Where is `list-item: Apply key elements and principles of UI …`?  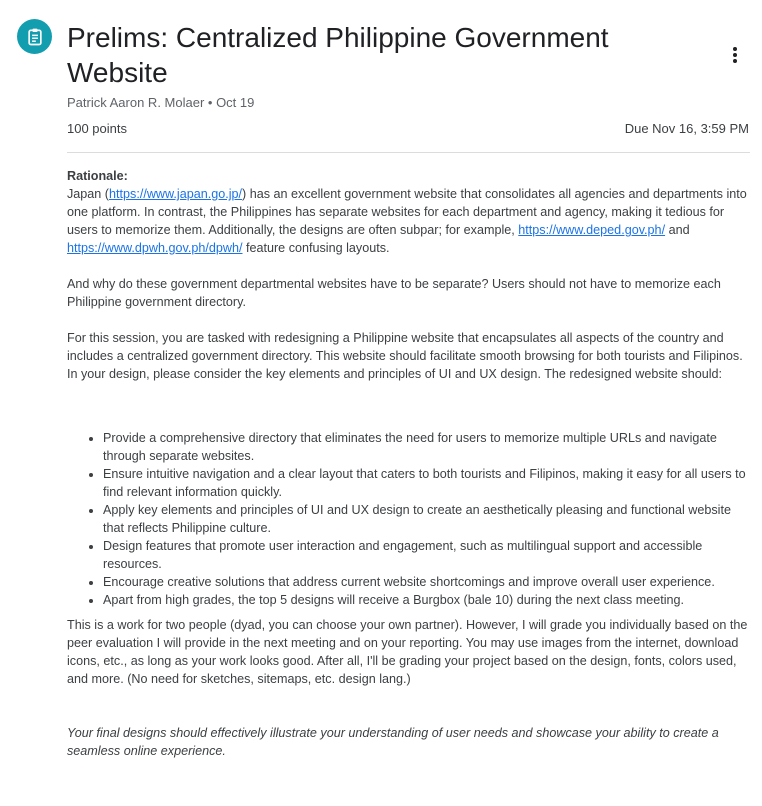
list-item: Apply key elements and principles of UI … is located at coordinates (427, 519).